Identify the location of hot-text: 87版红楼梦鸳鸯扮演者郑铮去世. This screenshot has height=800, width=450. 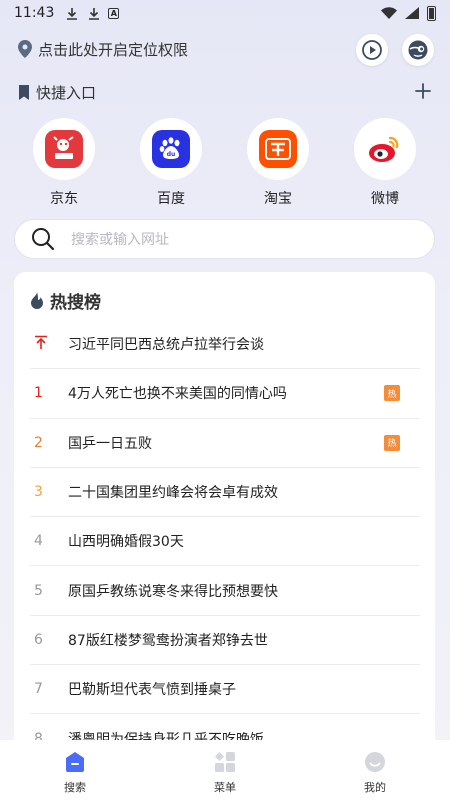
(168, 640).